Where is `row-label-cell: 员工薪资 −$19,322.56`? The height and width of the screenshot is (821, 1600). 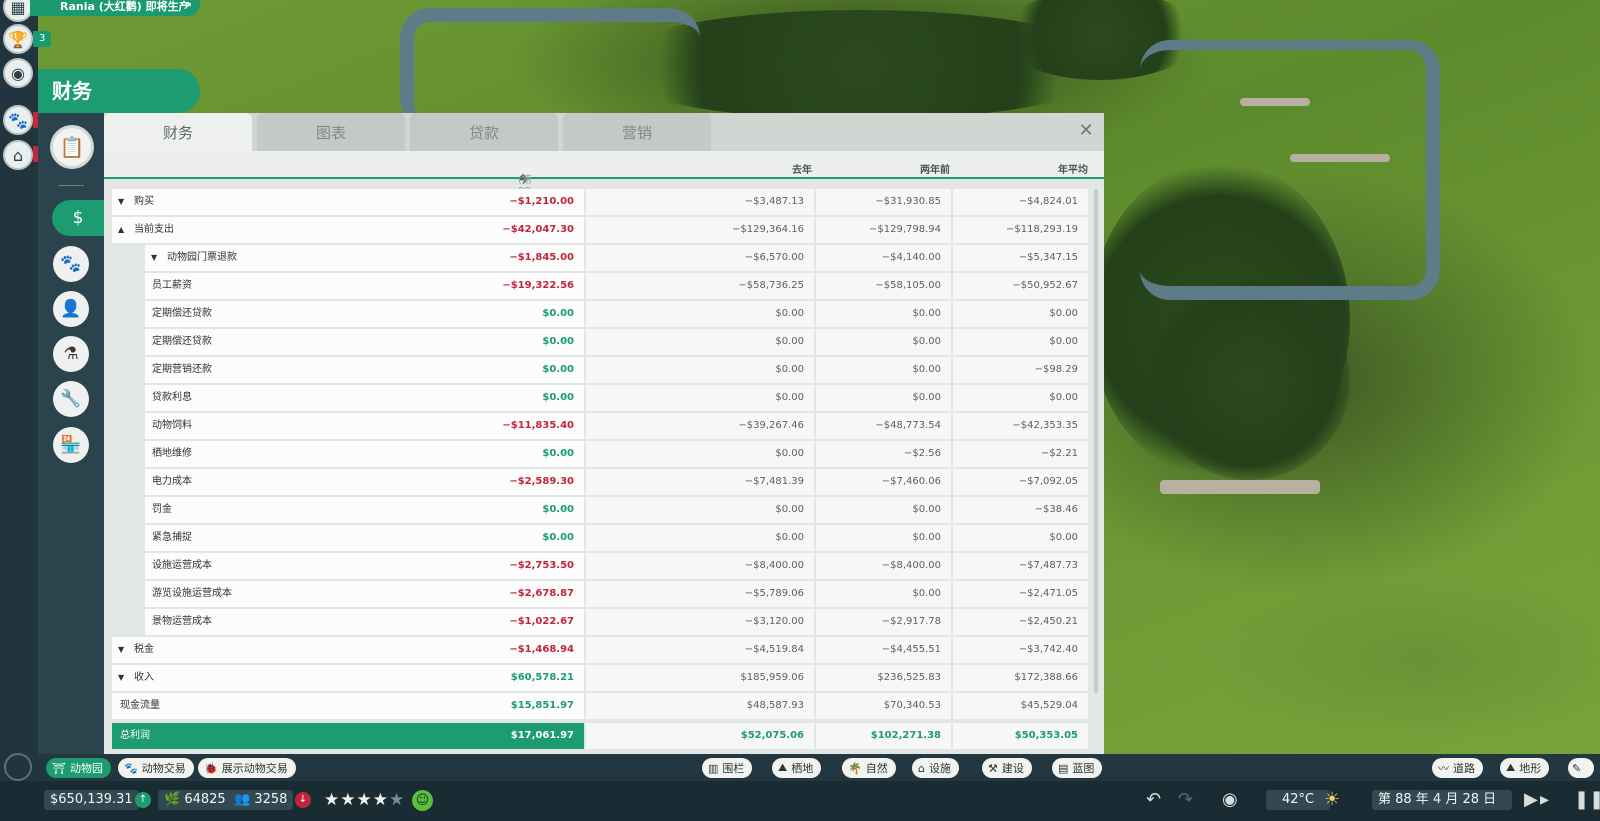
row-label-cell: 员工薪资 −$19,322.56 is located at coordinates (364, 286).